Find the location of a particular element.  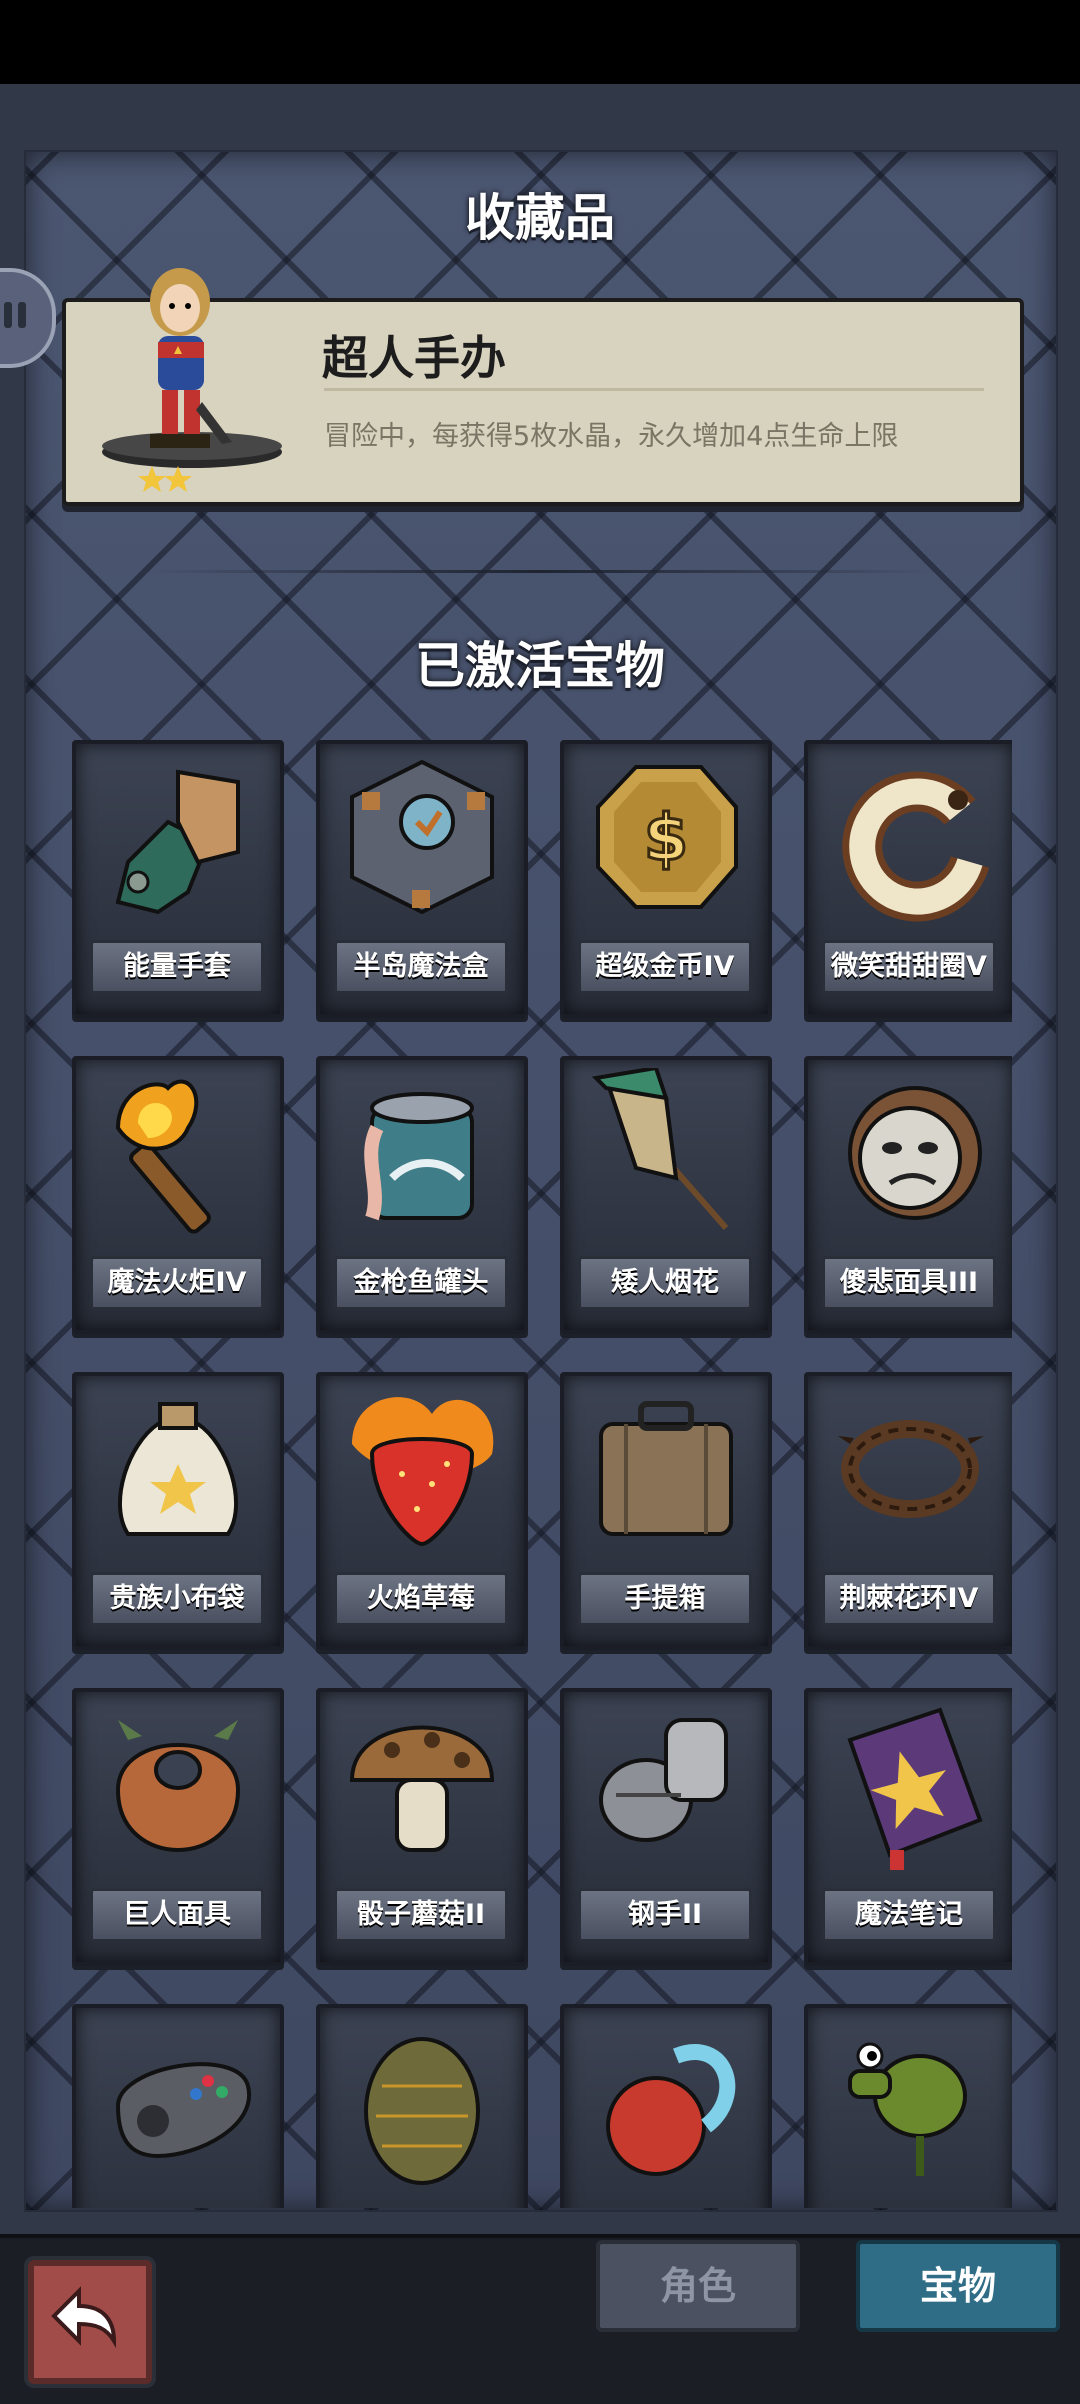

strawberry-icon is located at coordinates (423, 1472).